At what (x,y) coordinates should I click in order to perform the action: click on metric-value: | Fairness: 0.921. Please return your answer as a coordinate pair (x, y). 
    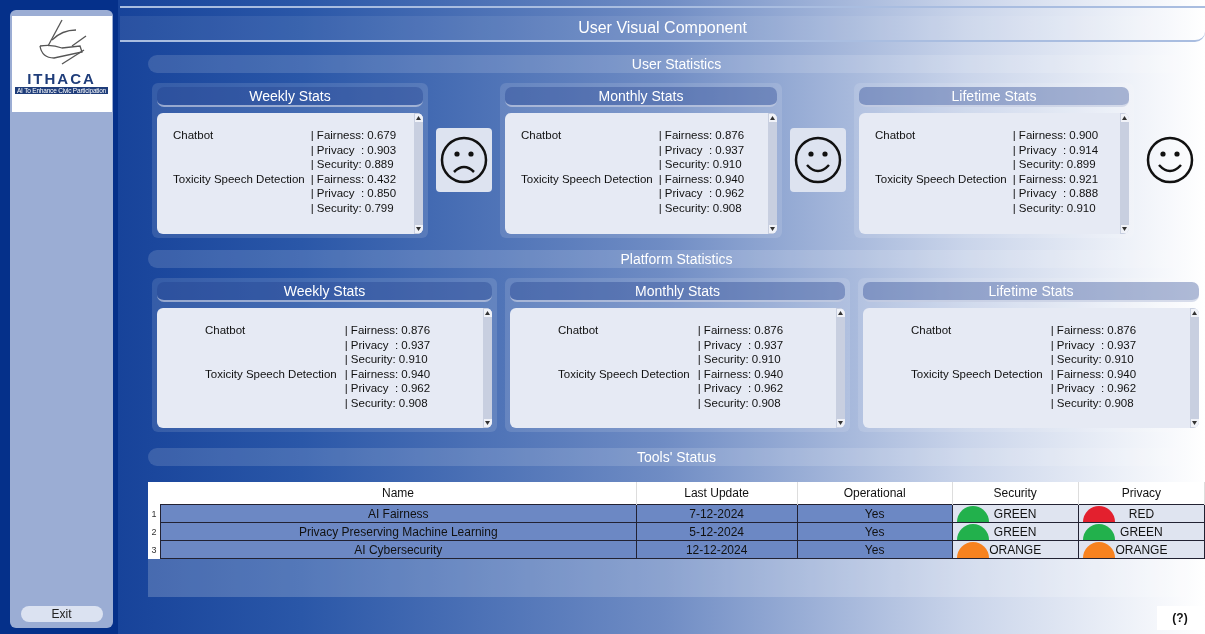
    Looking at the image, I should click on (1055, 178).